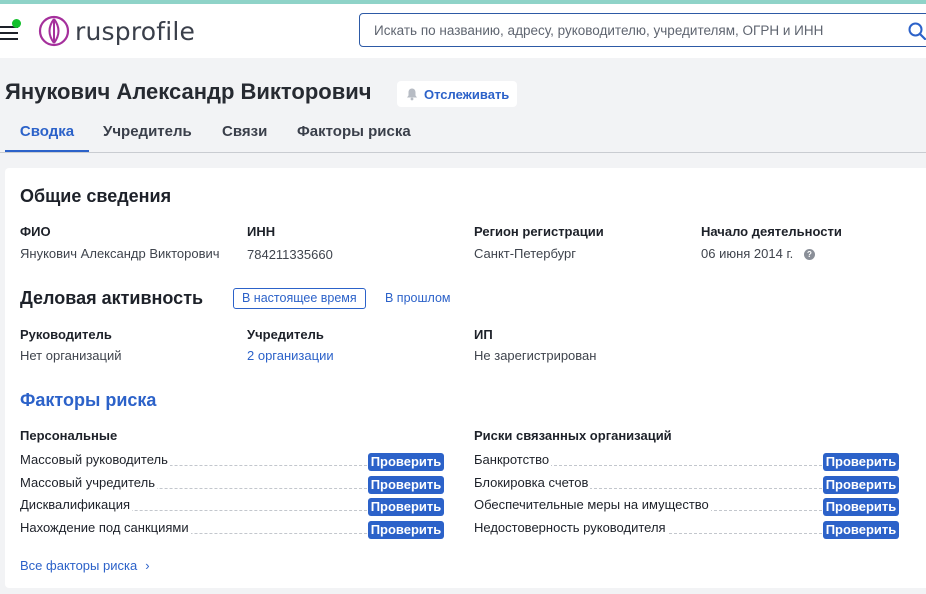 Image resolution: width=926 pixels, height=594 pixels. What do you see at coordinates (513, 459) in the screenshot?
I see `risk-name: Банкротство` at bounding box center [513, 459].